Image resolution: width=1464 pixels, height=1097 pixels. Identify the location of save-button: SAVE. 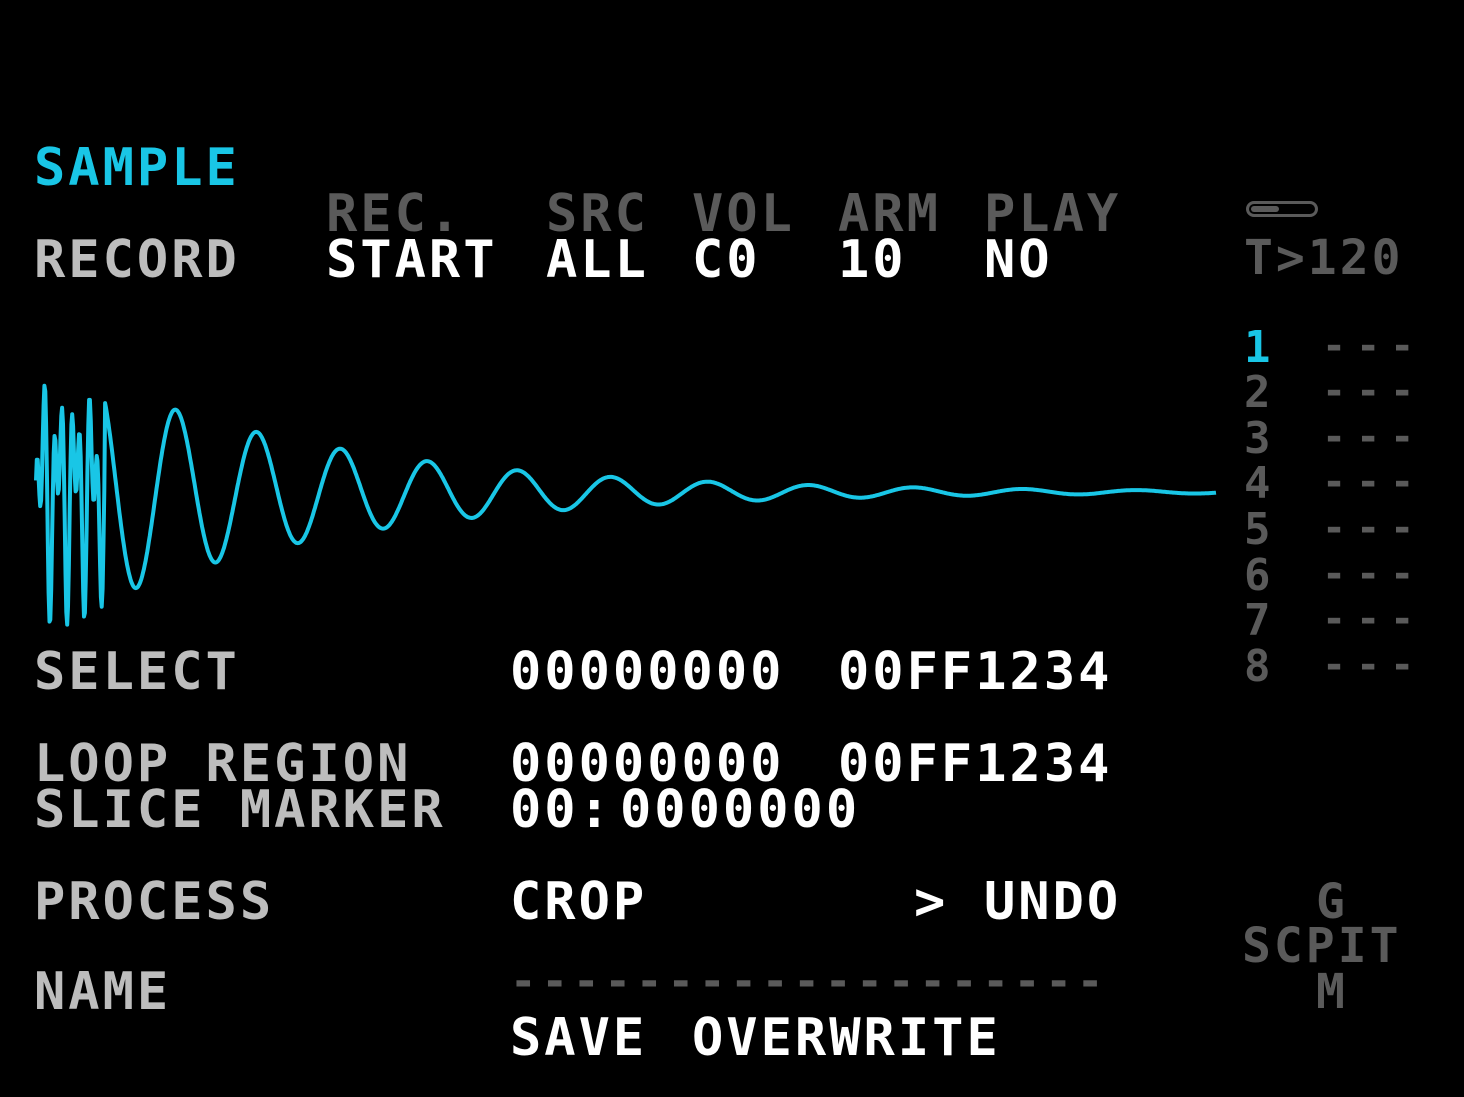
(578, 1038).